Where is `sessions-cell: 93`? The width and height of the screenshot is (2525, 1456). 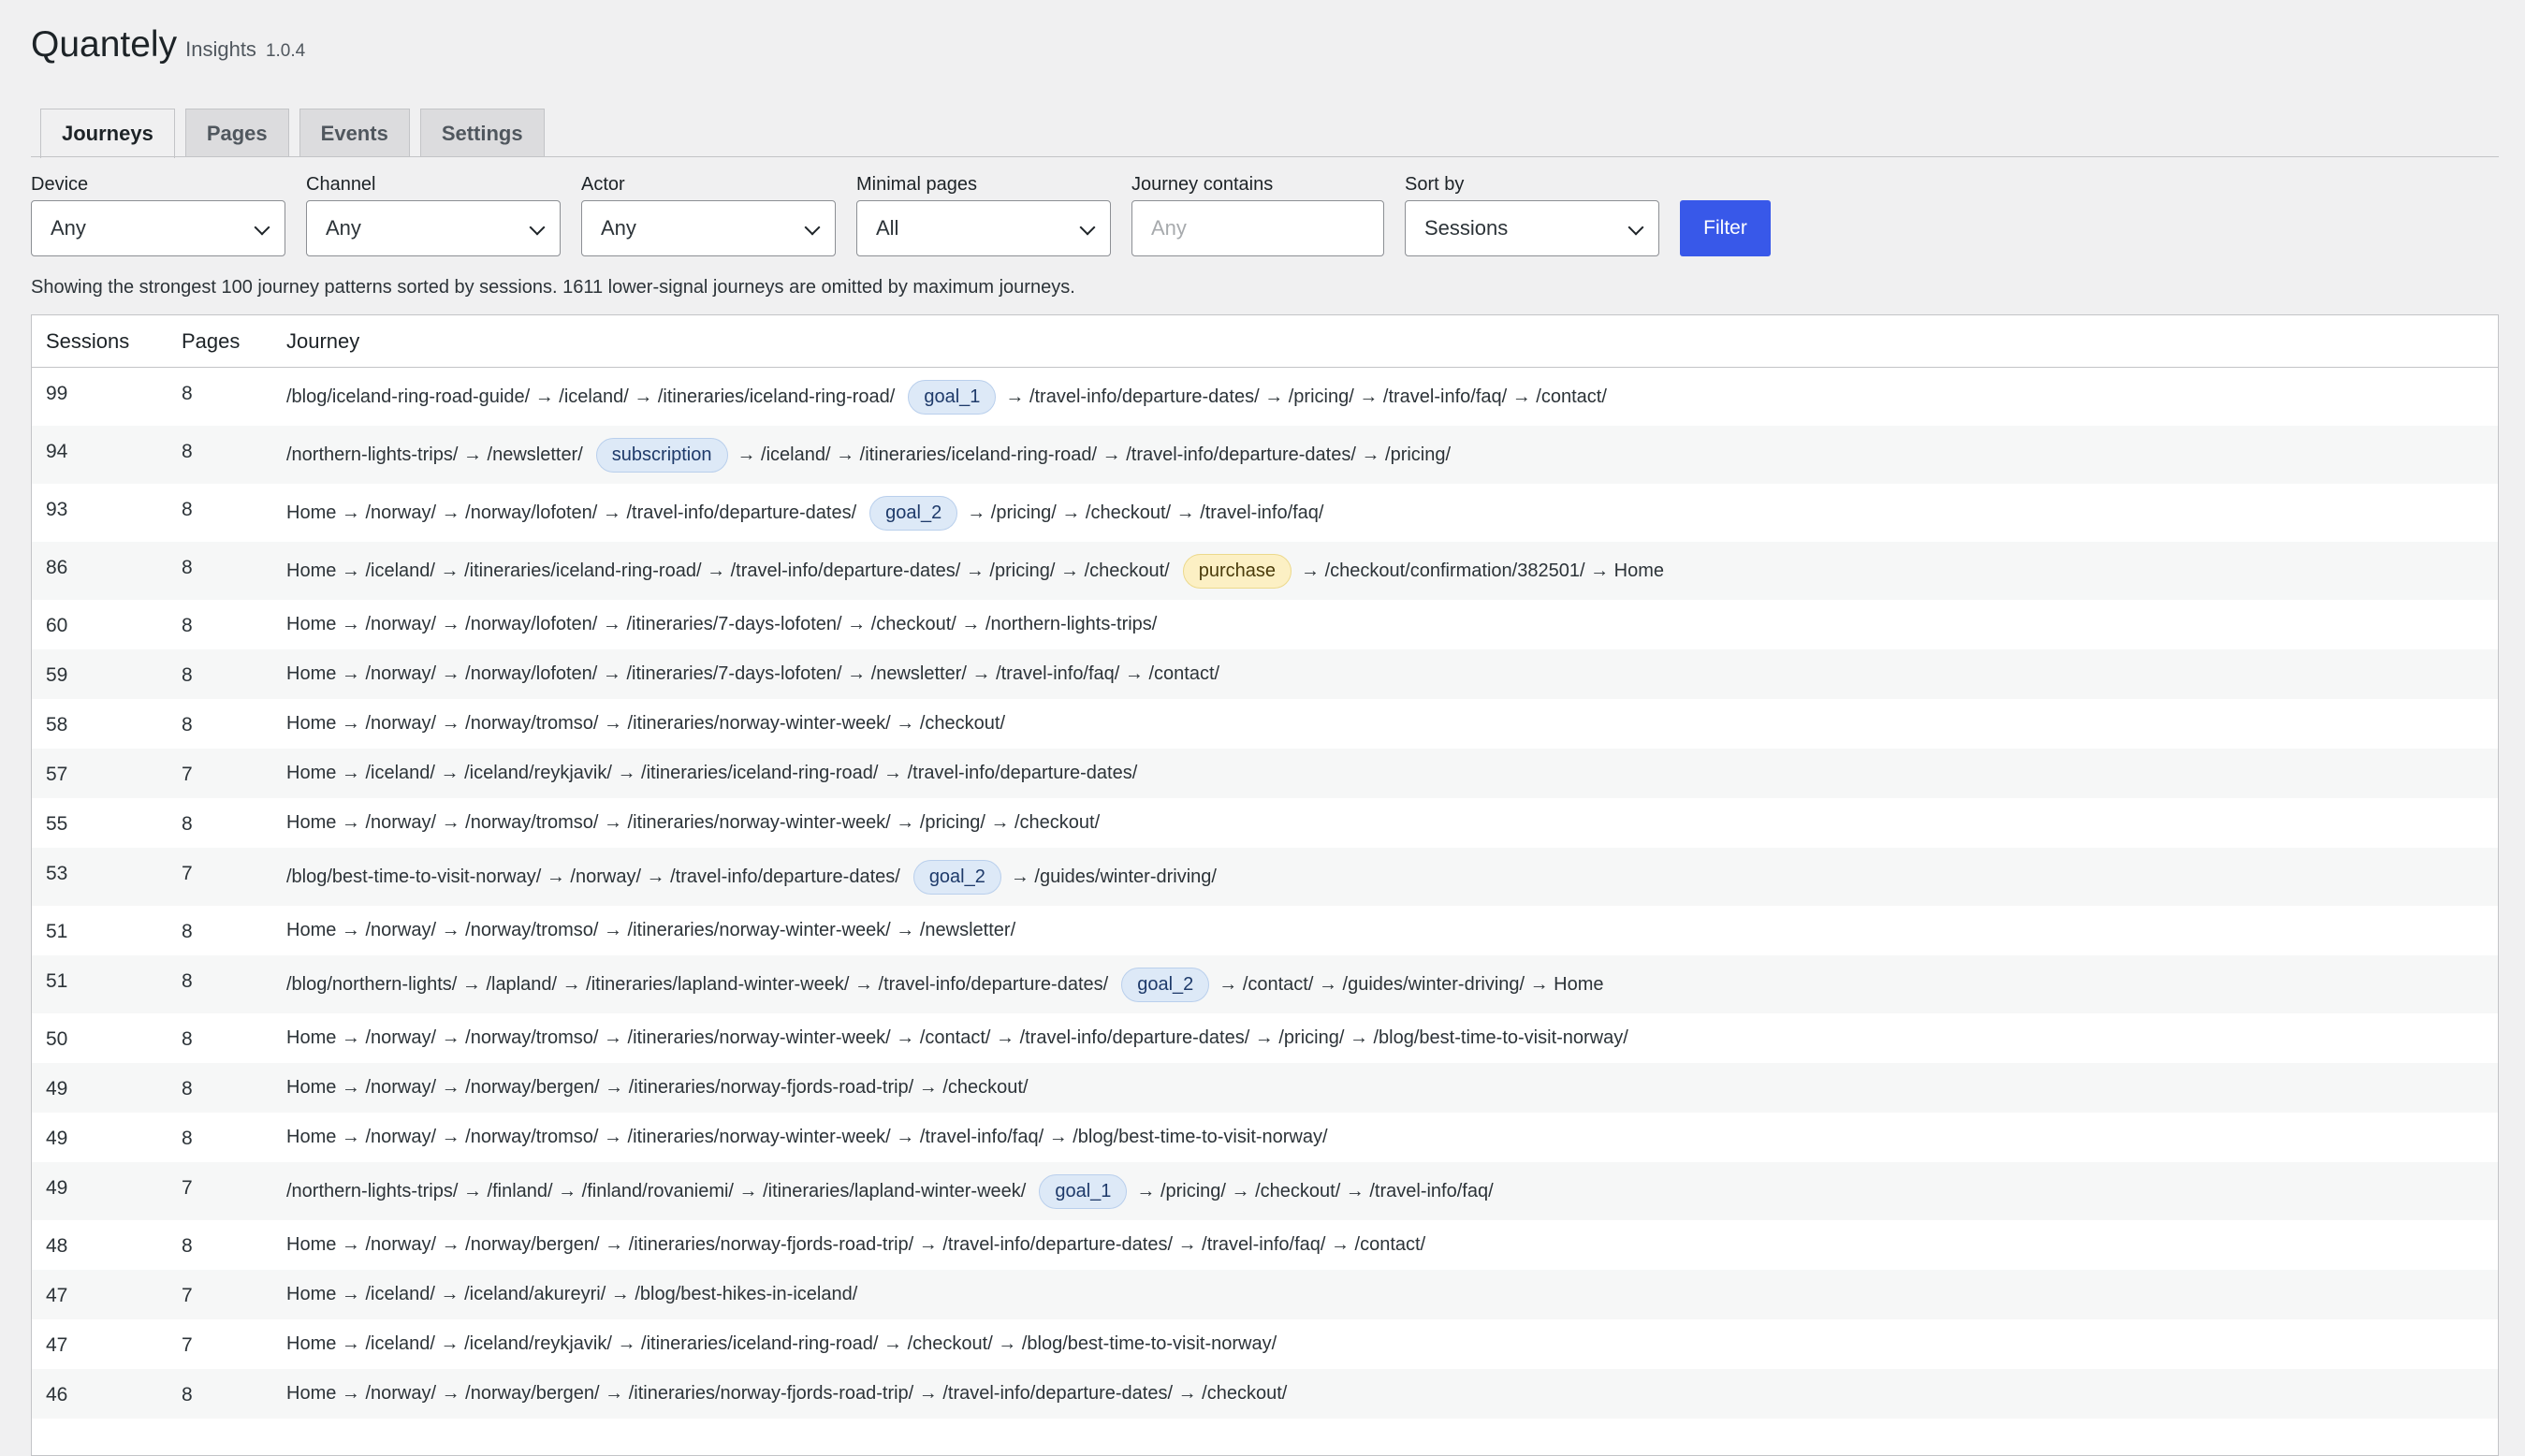 sessions-cell: 93 is located at coordinates (57, 509).